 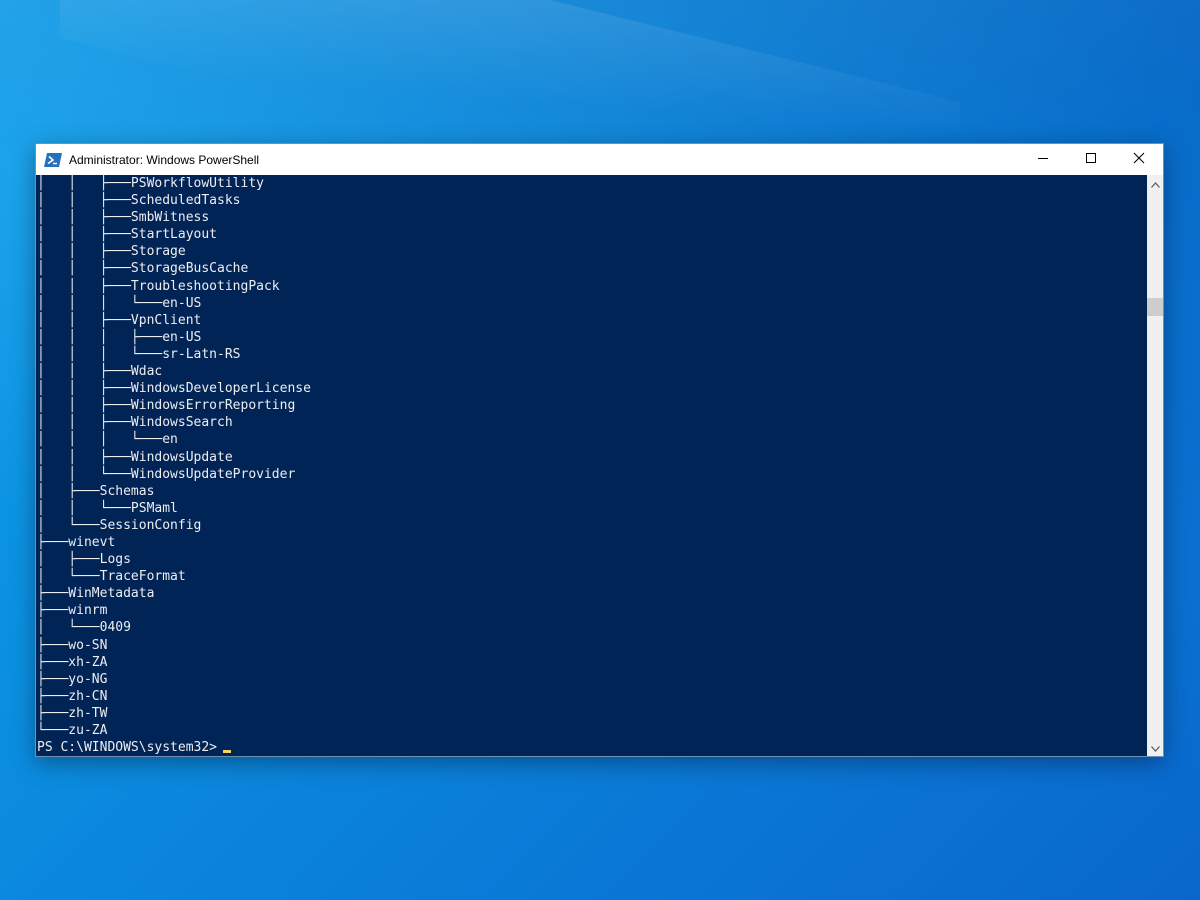 I want to click on output-line: │ │ ├───WindowsErrorReporting, so click(x=166, y=406).